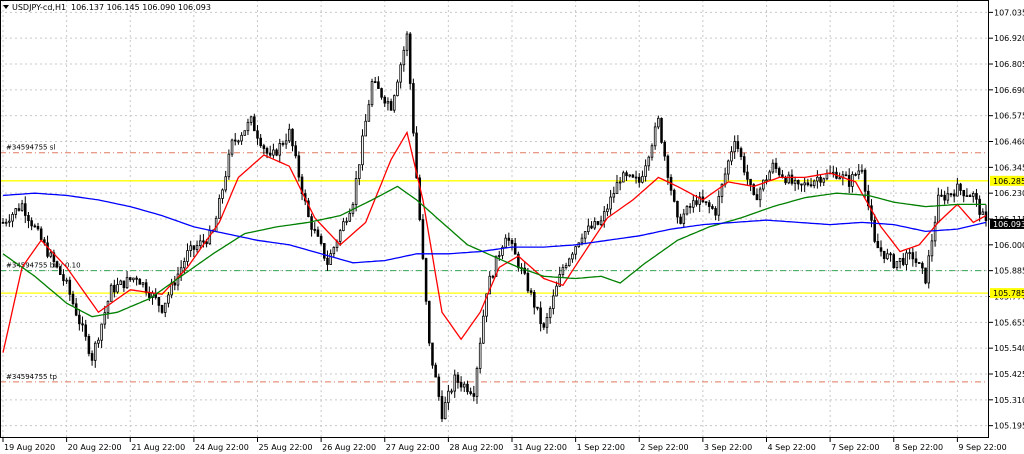 Image resolution: width=1024 pixels, height=454 pixels. I want to click on y-tick-label: 105.540, so click(1009, 348).